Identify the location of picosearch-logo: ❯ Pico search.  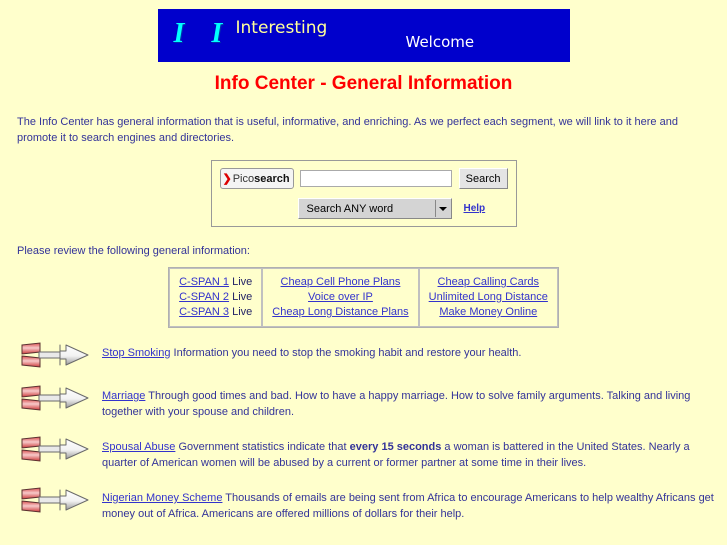
(256, 178).